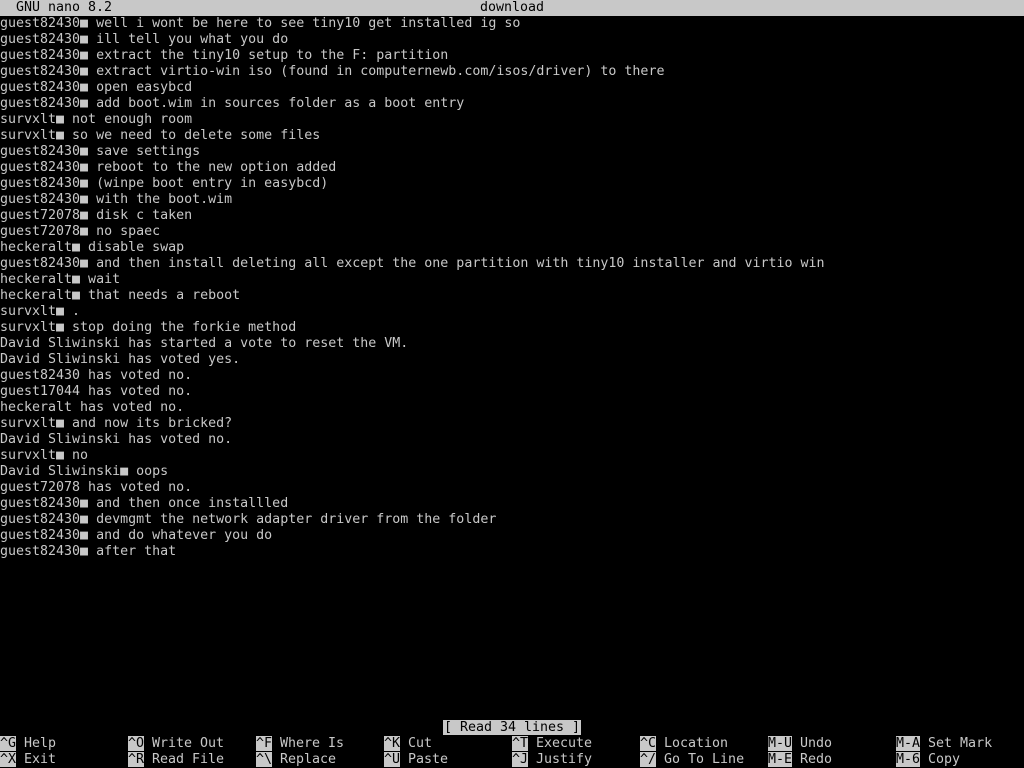 This screenshot has height=768, width=1024. I want to click on title-bar: GNU nano 8.2 download, so click(512, 8).